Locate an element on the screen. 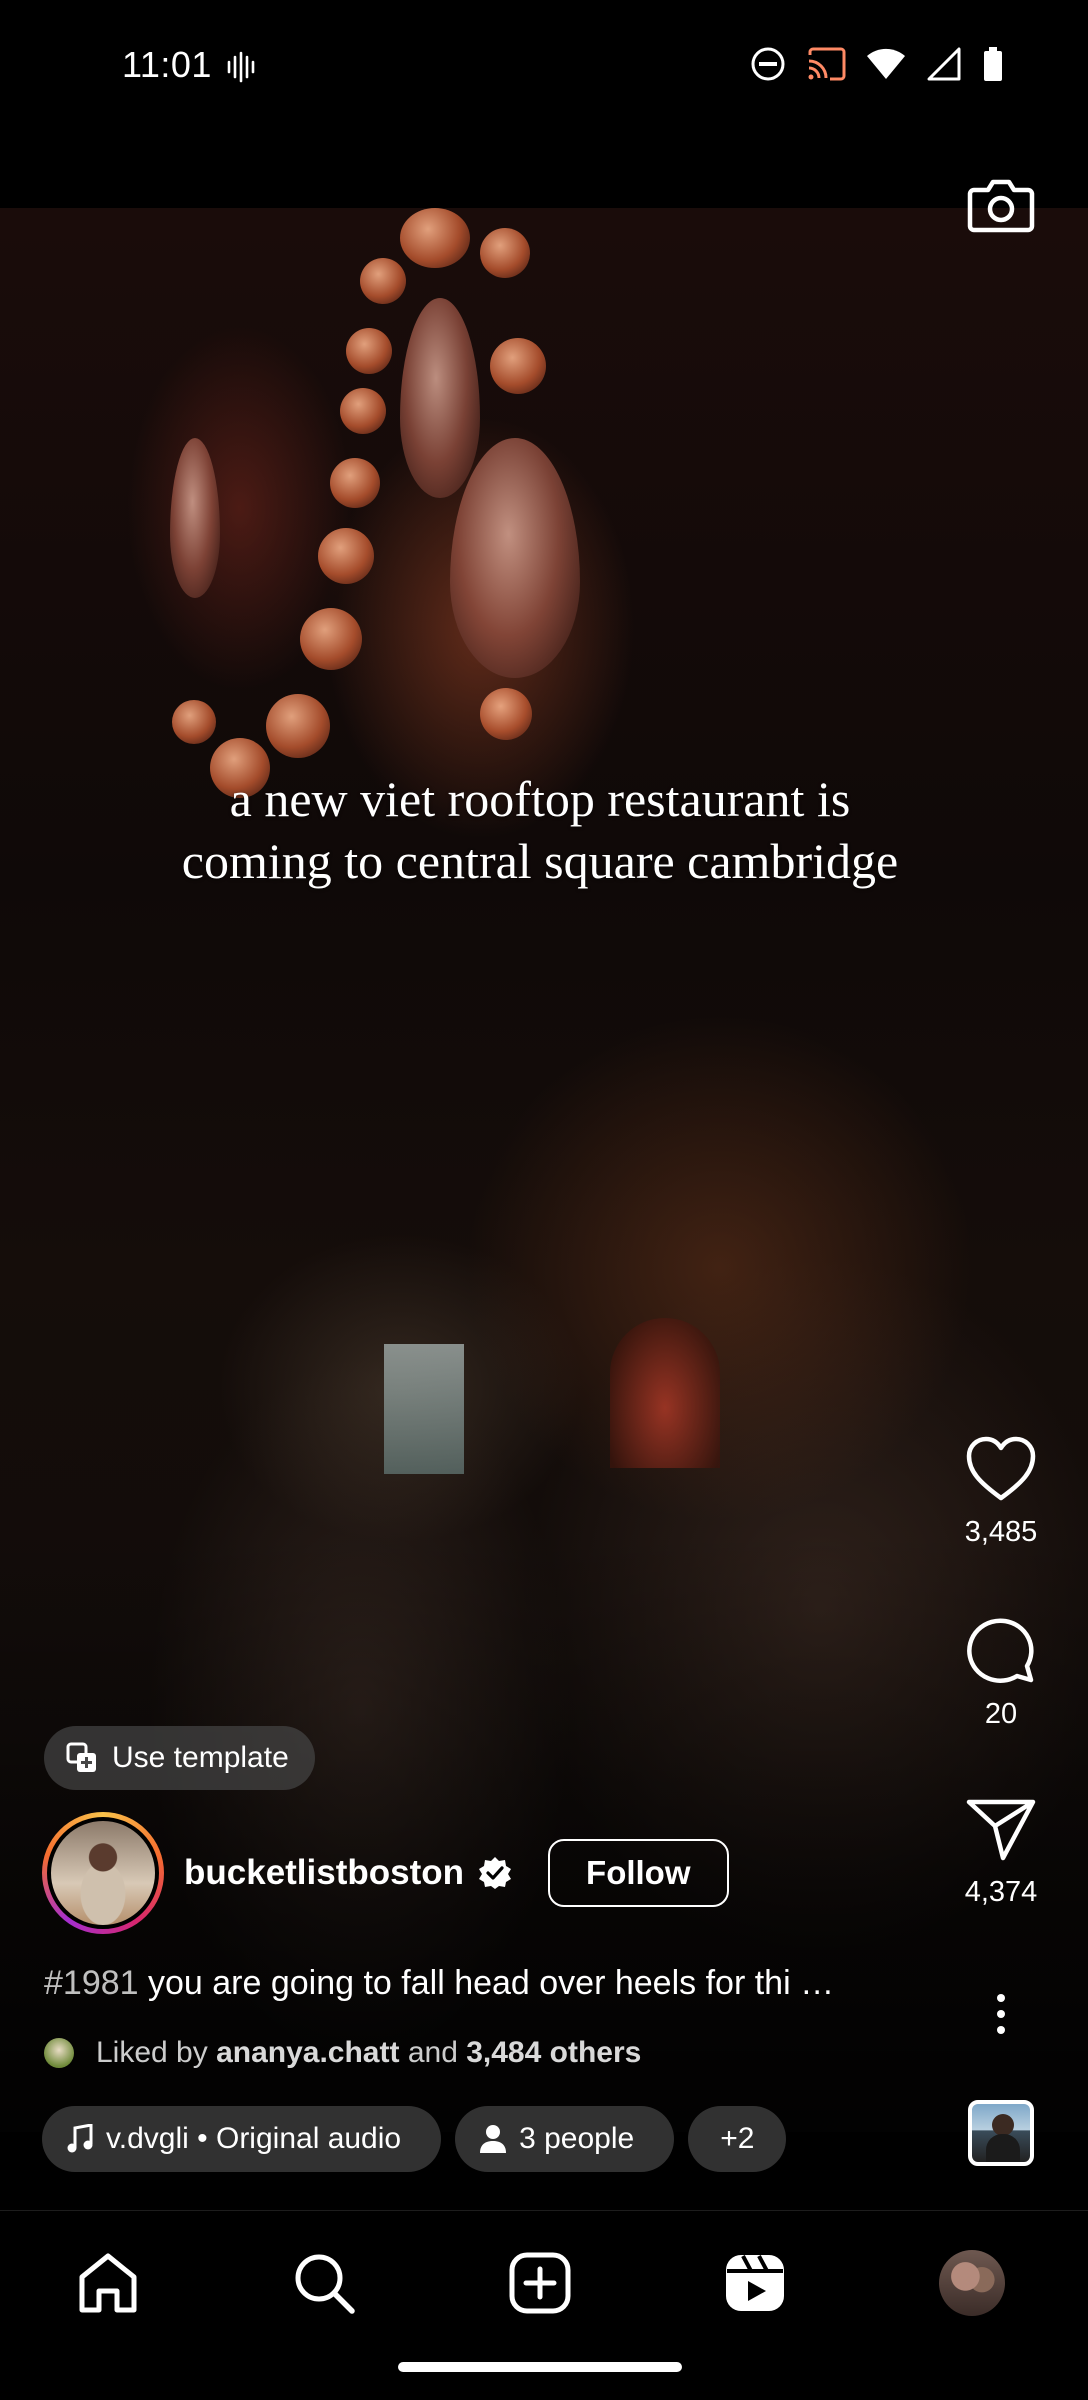 The height and width of the screenshot is (2400, 1088). verified-badge-icon is located at coordinates (495, 1873).